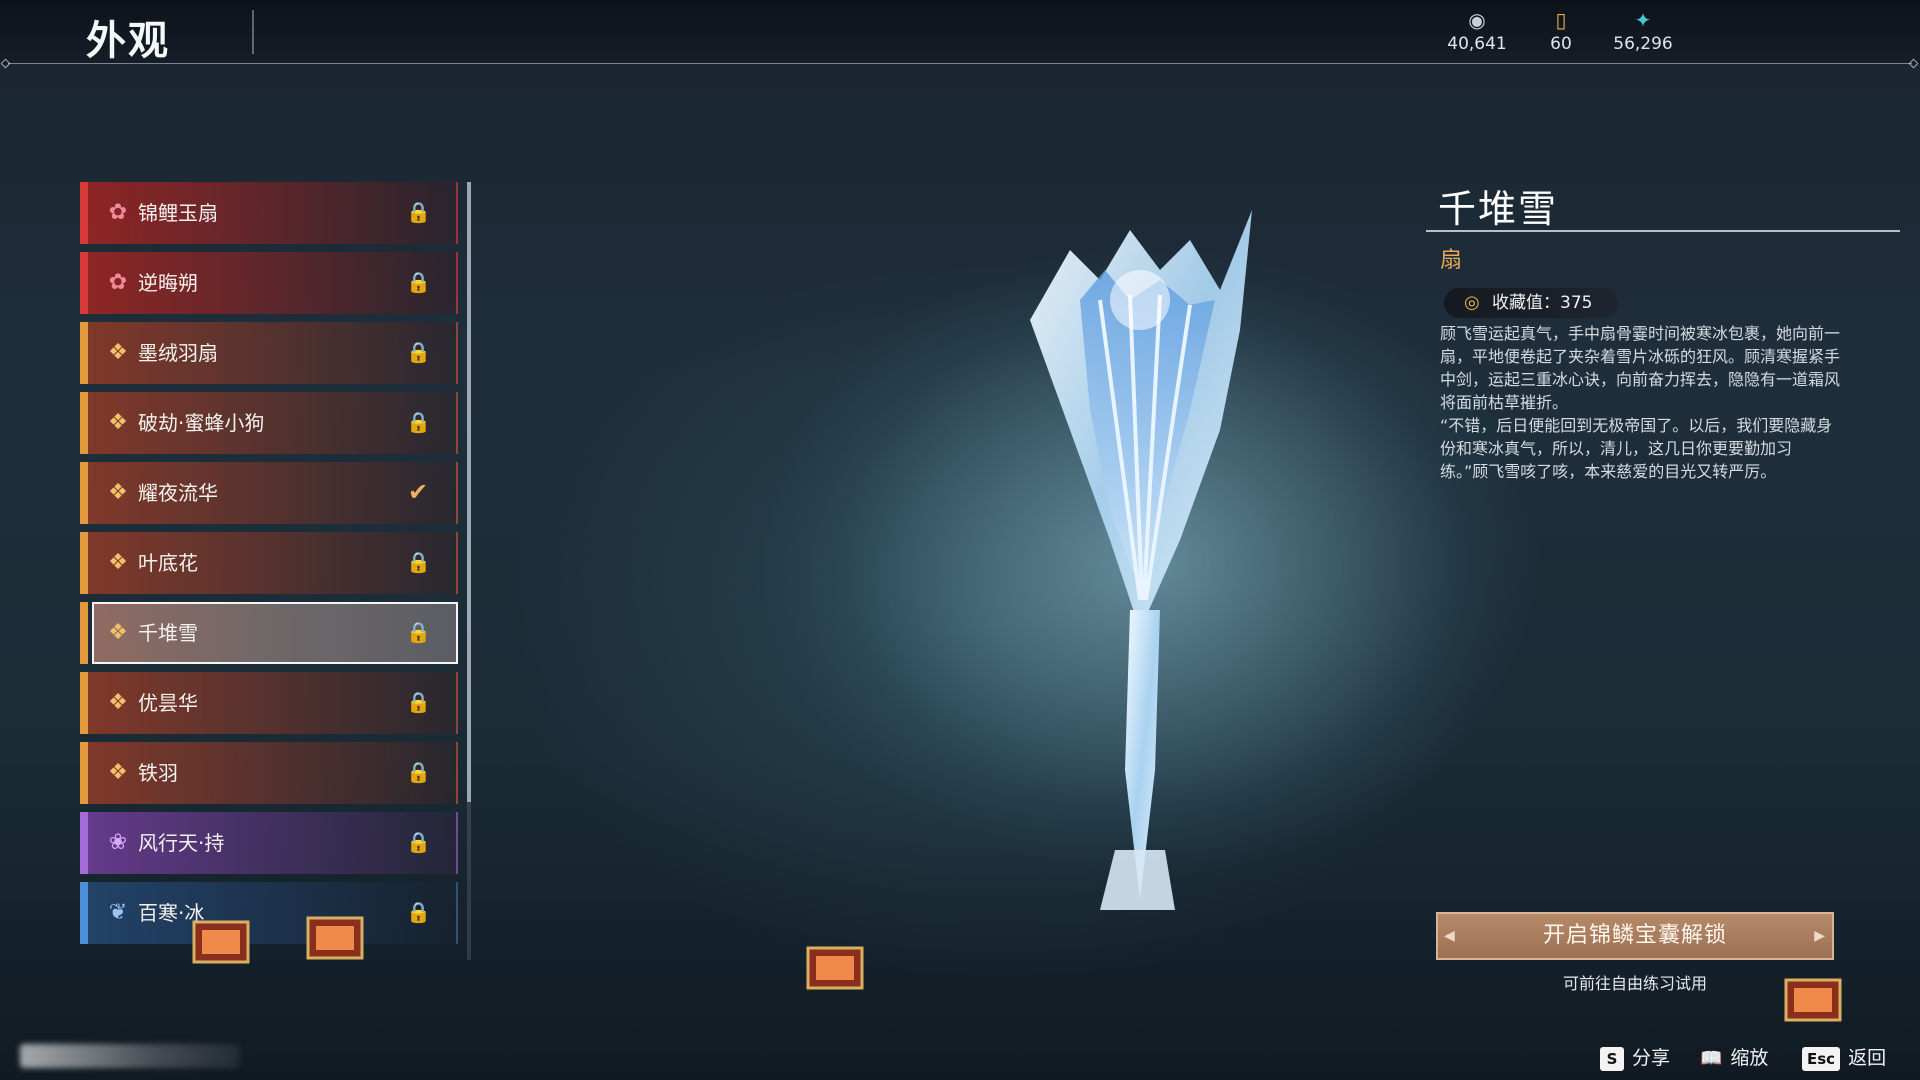 This screenshot has height=1080, width=1920. Describe the element at coordinates (269, 493) in the screenshot. I see `list-item: ❖ 耀夜流华 ✔` at that location.